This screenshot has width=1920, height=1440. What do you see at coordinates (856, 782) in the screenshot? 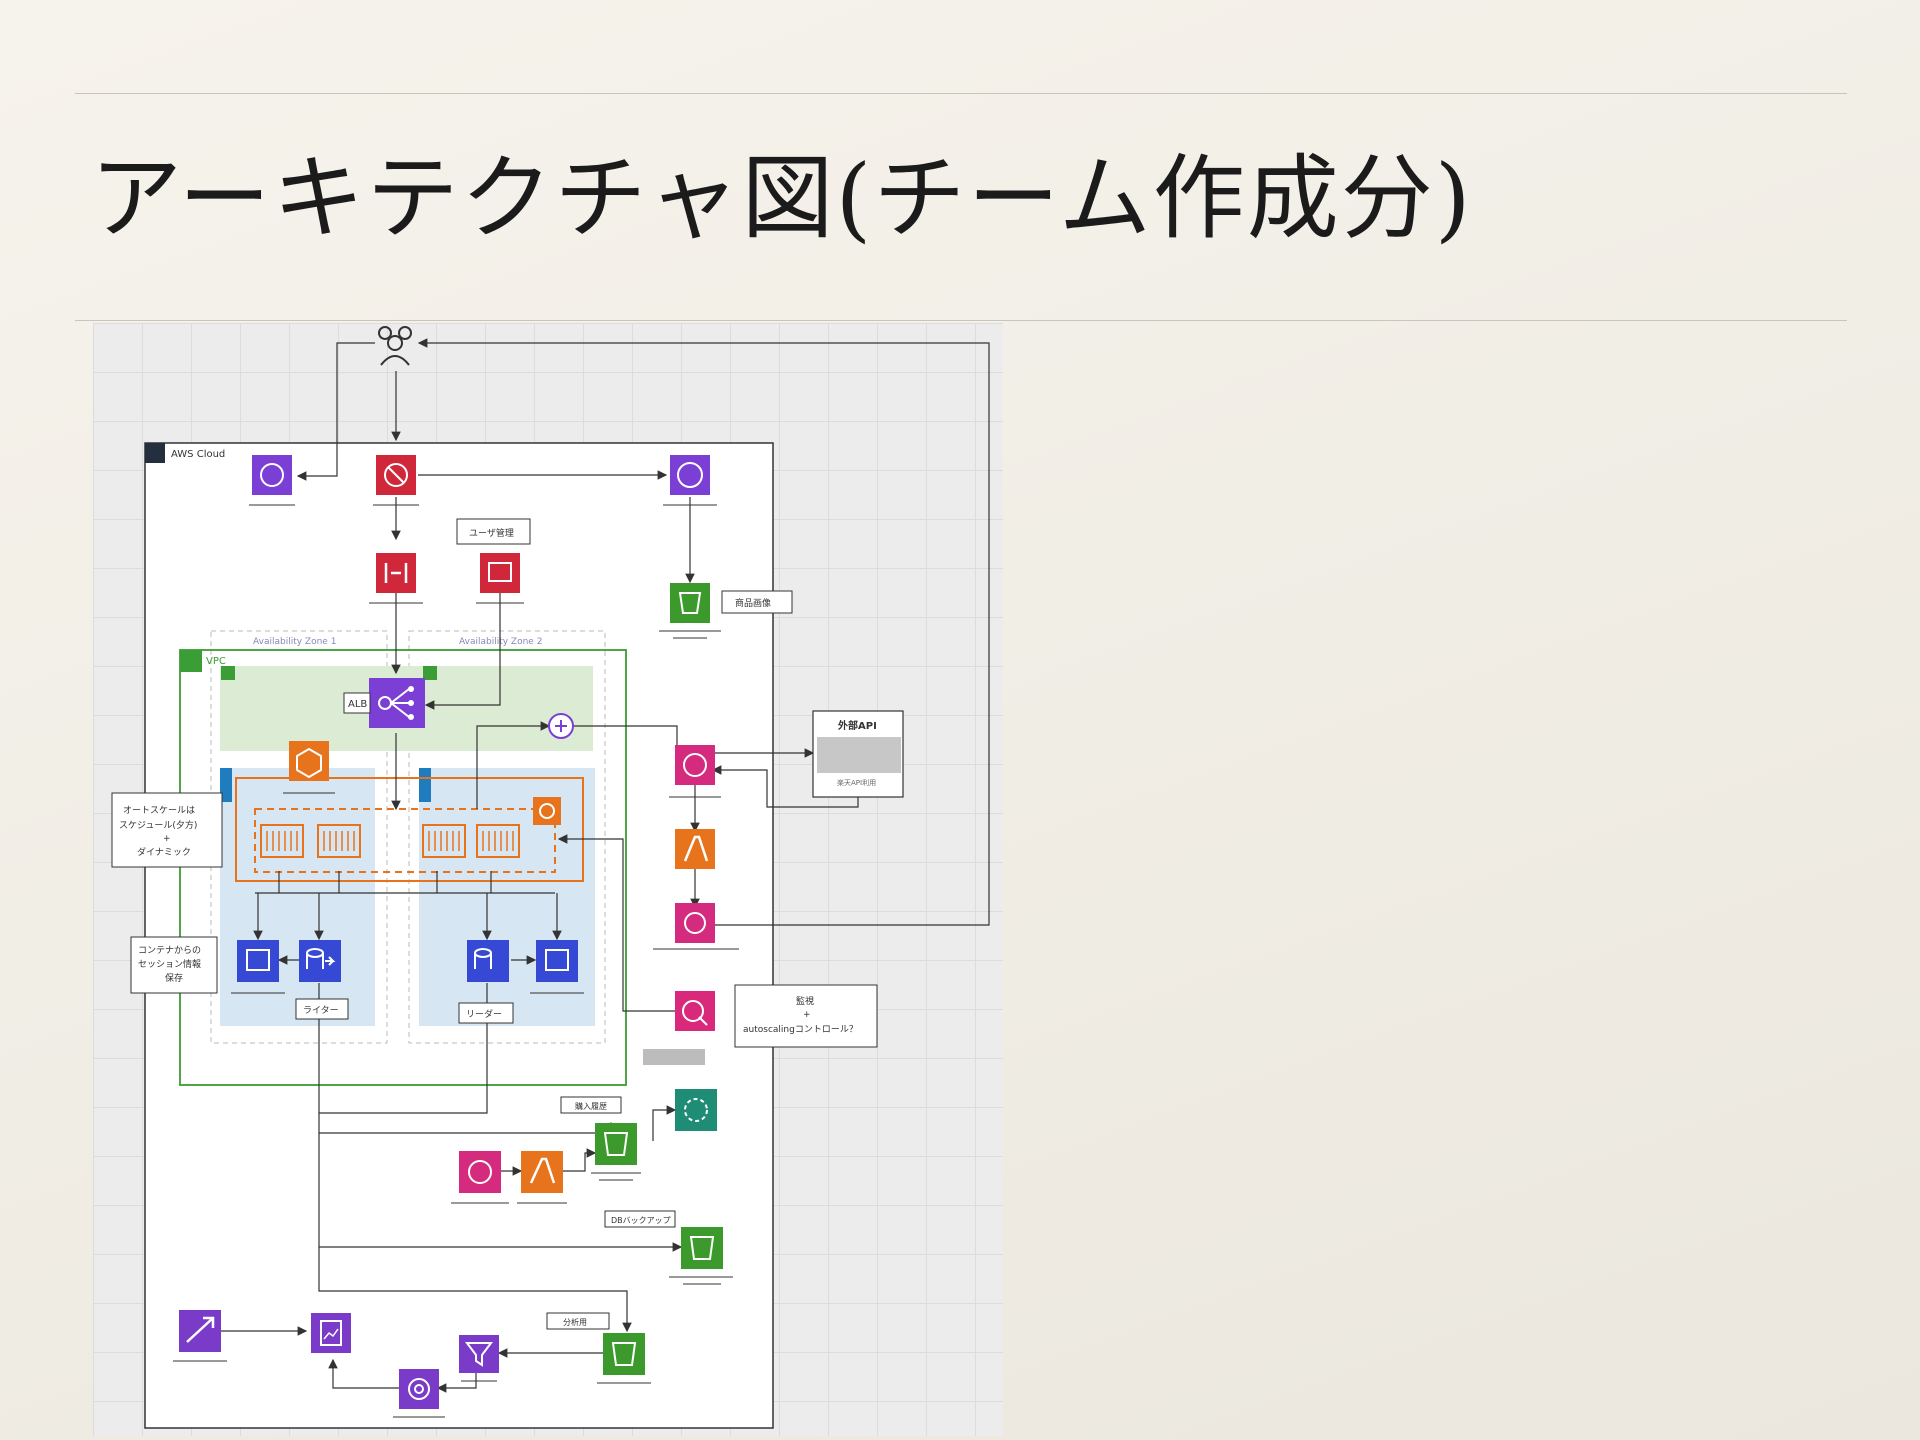
I see `external-api-sub: 楽天API利用` at bounding box center [856, 782].